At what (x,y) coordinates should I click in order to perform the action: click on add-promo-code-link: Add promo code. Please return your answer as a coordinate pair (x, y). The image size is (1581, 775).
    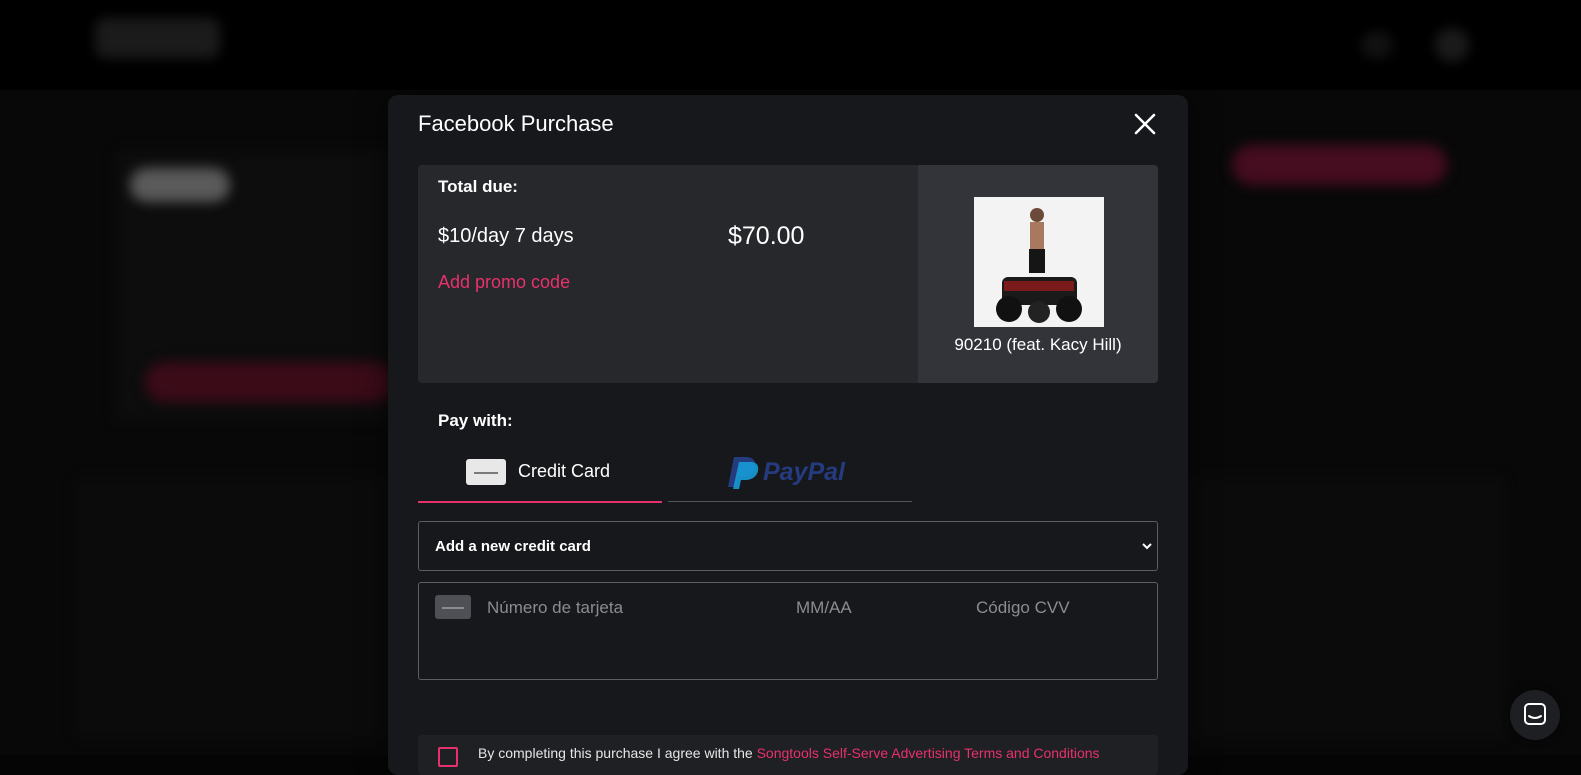
    Looking at the image, I should click on (504, 282).